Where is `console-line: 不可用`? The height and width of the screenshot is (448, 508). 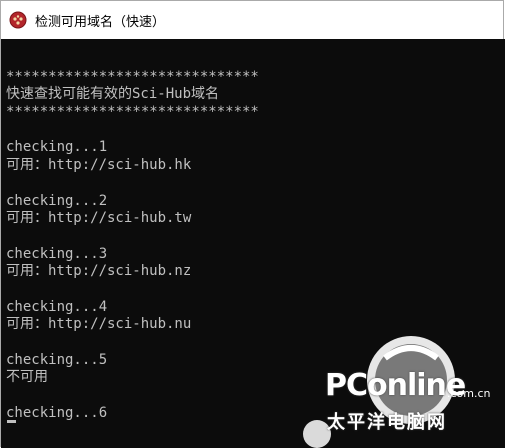 console-line: 不可用 is located at coordinates (27, 377).